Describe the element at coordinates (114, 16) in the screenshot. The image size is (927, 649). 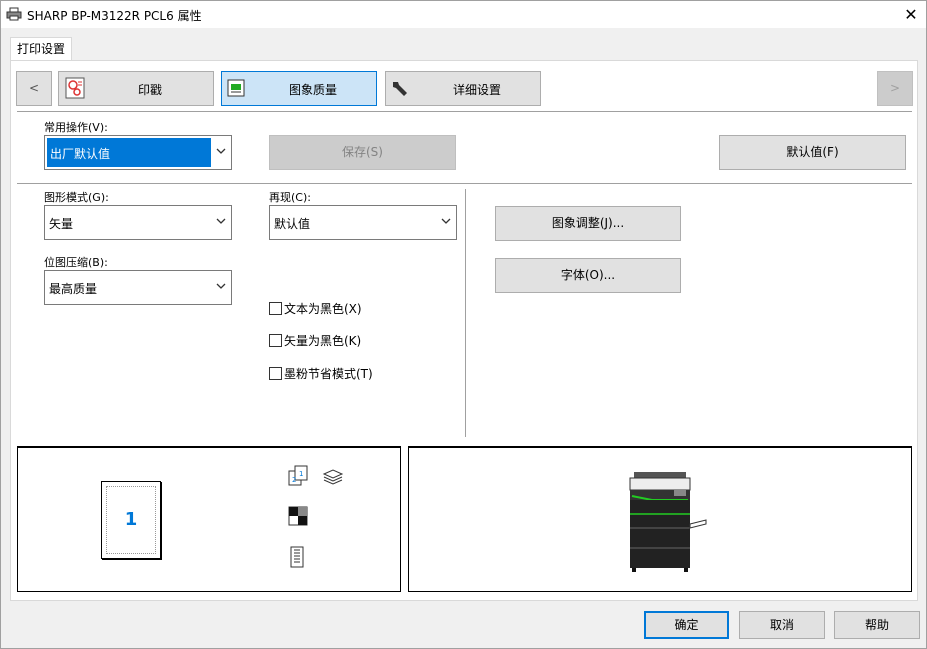
I see `window-title: SHARP BP-M3122R PCL6 属性` at that location.